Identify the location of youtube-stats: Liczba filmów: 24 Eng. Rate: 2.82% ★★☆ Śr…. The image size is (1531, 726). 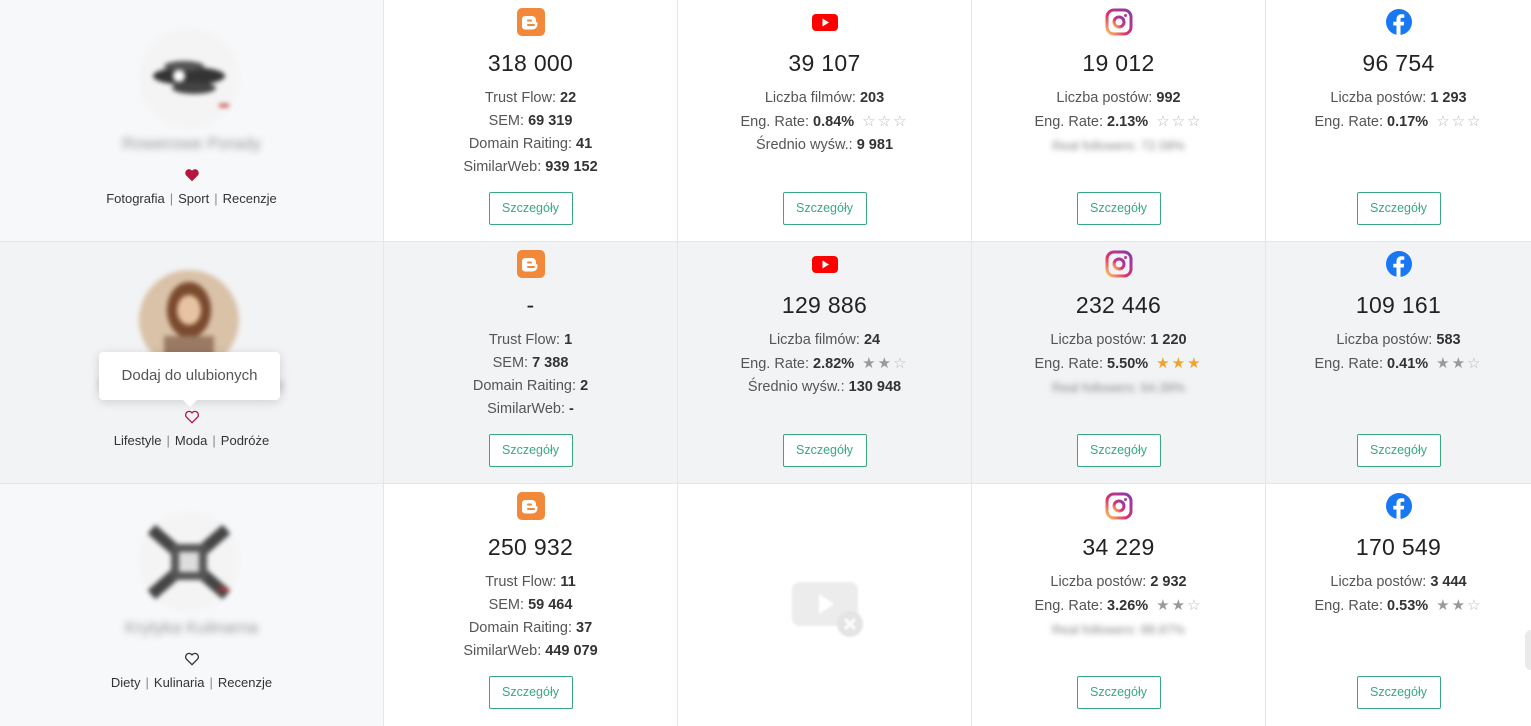
(824, 363).